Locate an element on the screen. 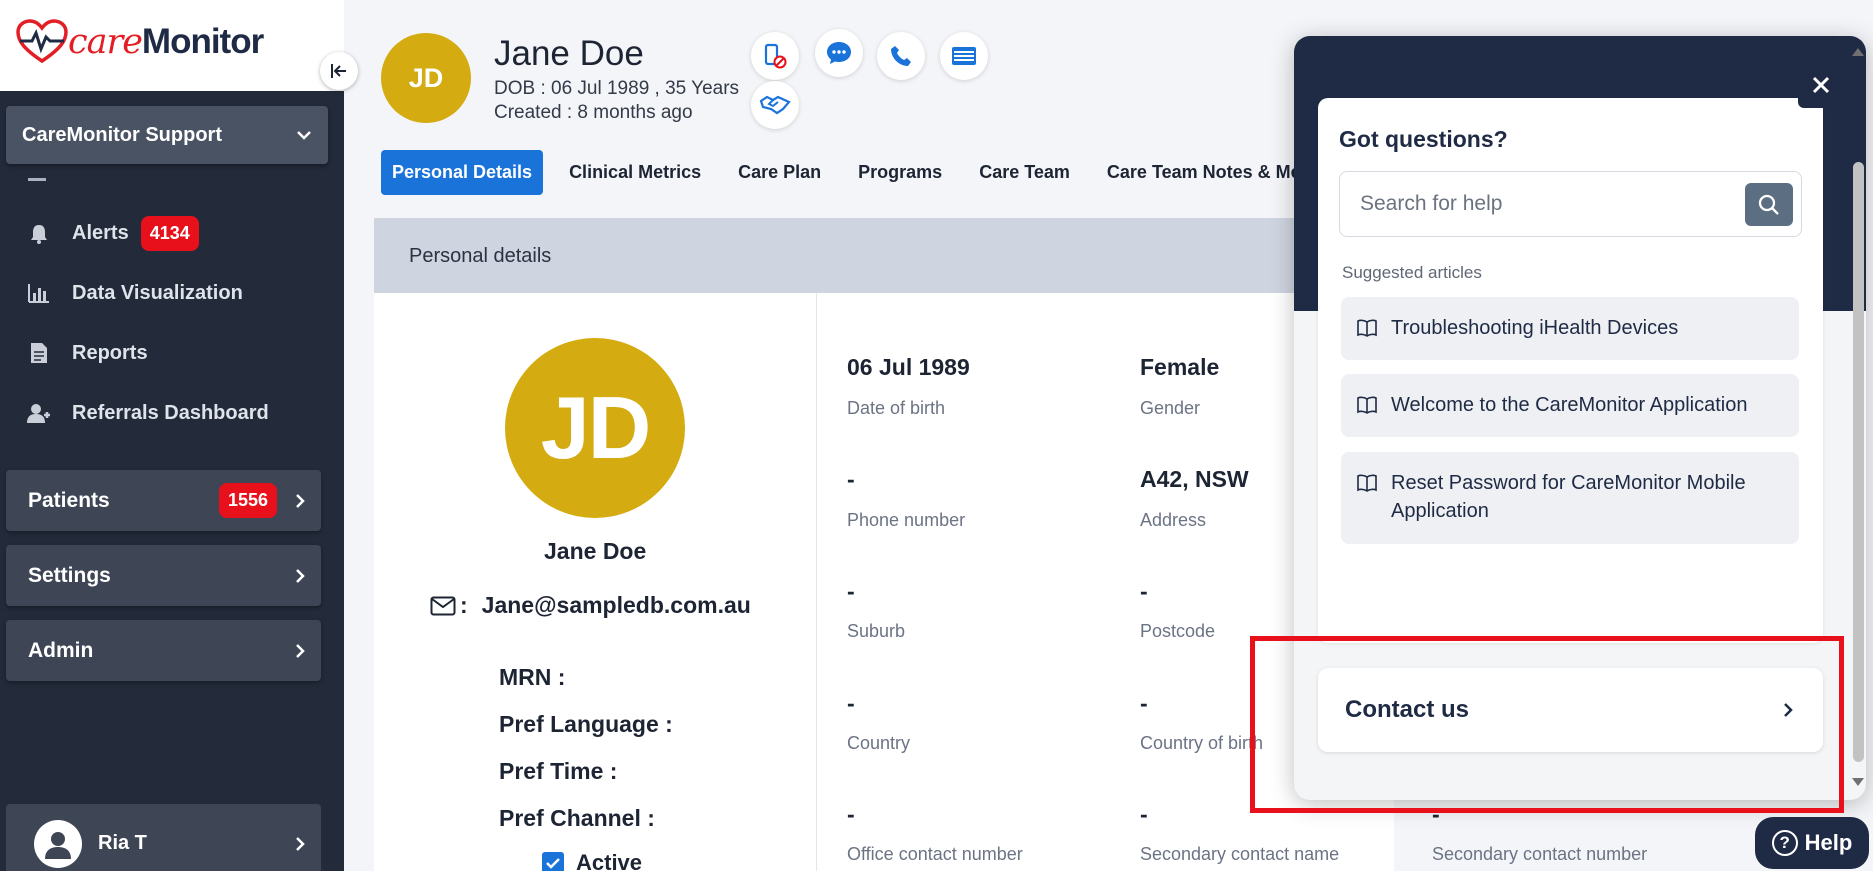 The width and height of the screenshot is (1873, 871). postcode-value: - is located at coordinates (1144, 591).